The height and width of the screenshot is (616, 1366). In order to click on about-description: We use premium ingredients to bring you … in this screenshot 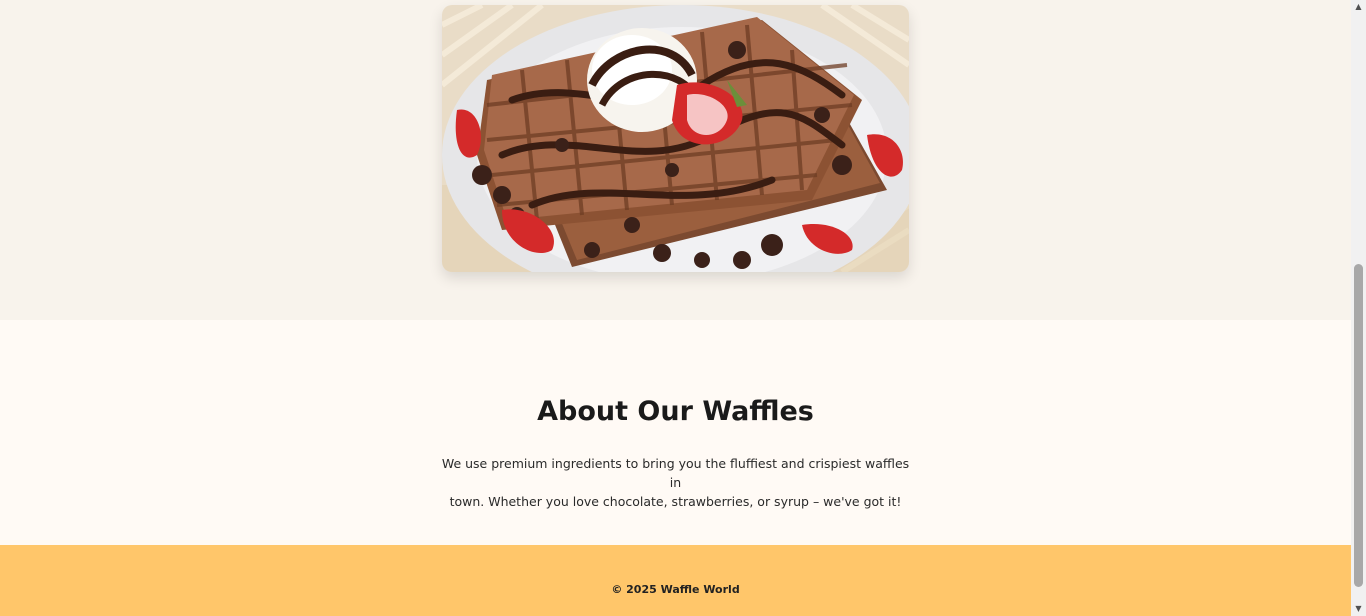, I will do `click(675, 482)`.